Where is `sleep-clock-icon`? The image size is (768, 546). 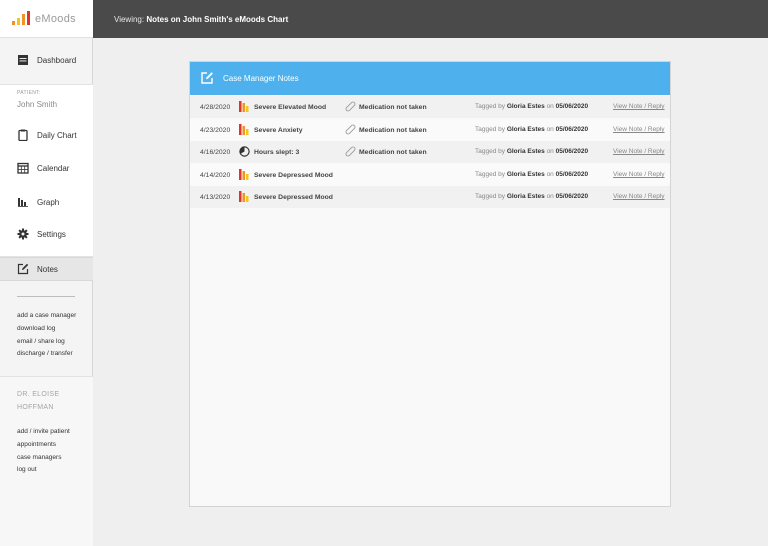
sleep-clock-icon is located at coordinates (244, 151).